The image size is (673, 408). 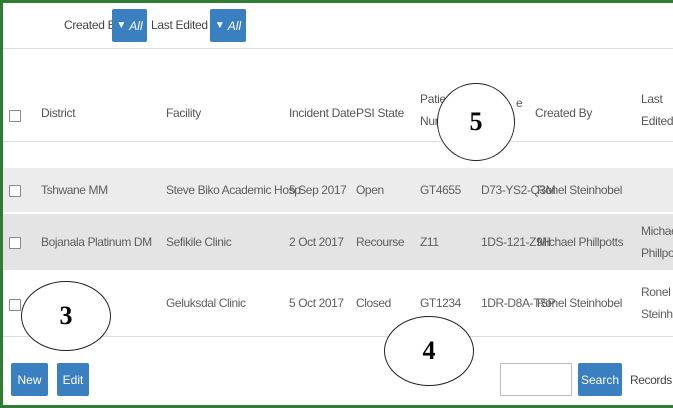 I want to click on cell-patient-number: GT1234, so click(x=440, y=303).